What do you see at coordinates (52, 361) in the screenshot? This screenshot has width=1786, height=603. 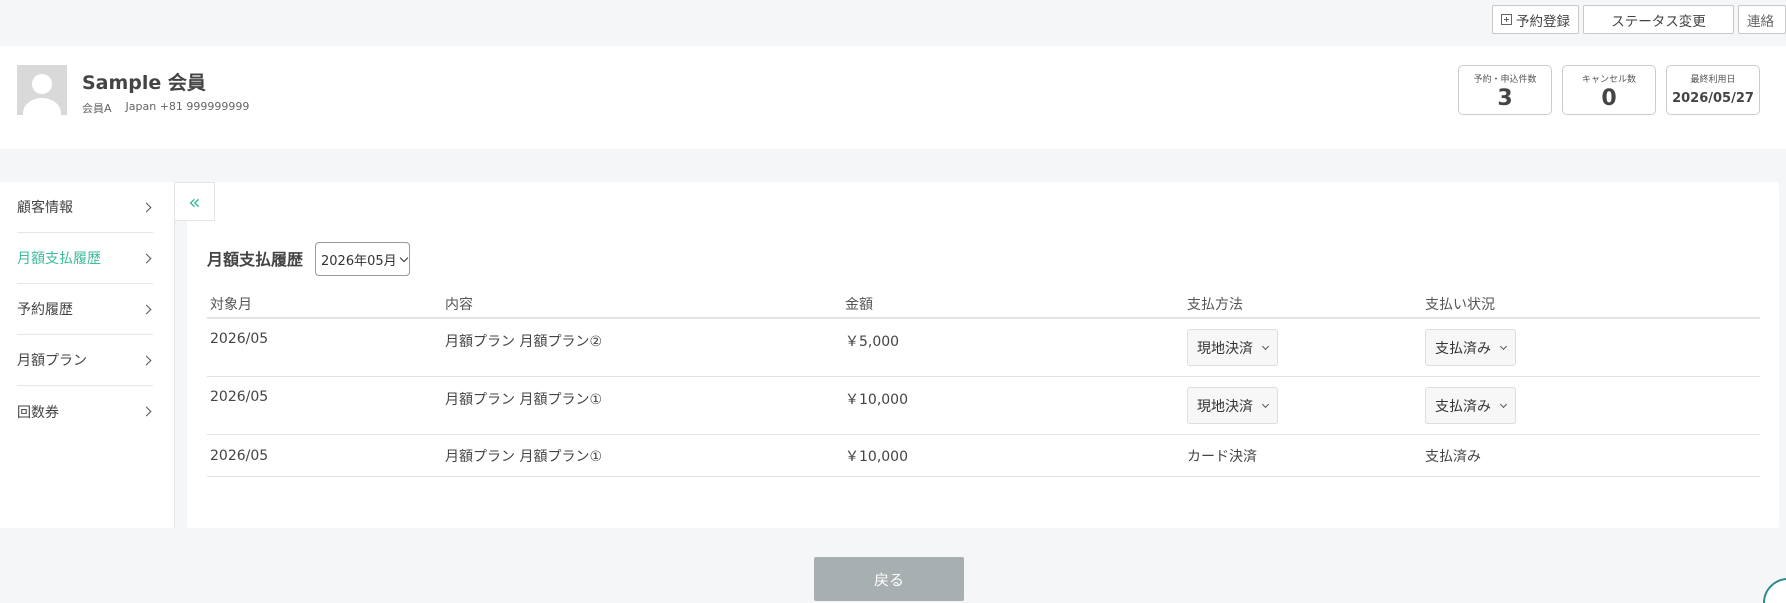 I see `sidebar-item-label: 月額プラン` at bounding box center [52, 361].